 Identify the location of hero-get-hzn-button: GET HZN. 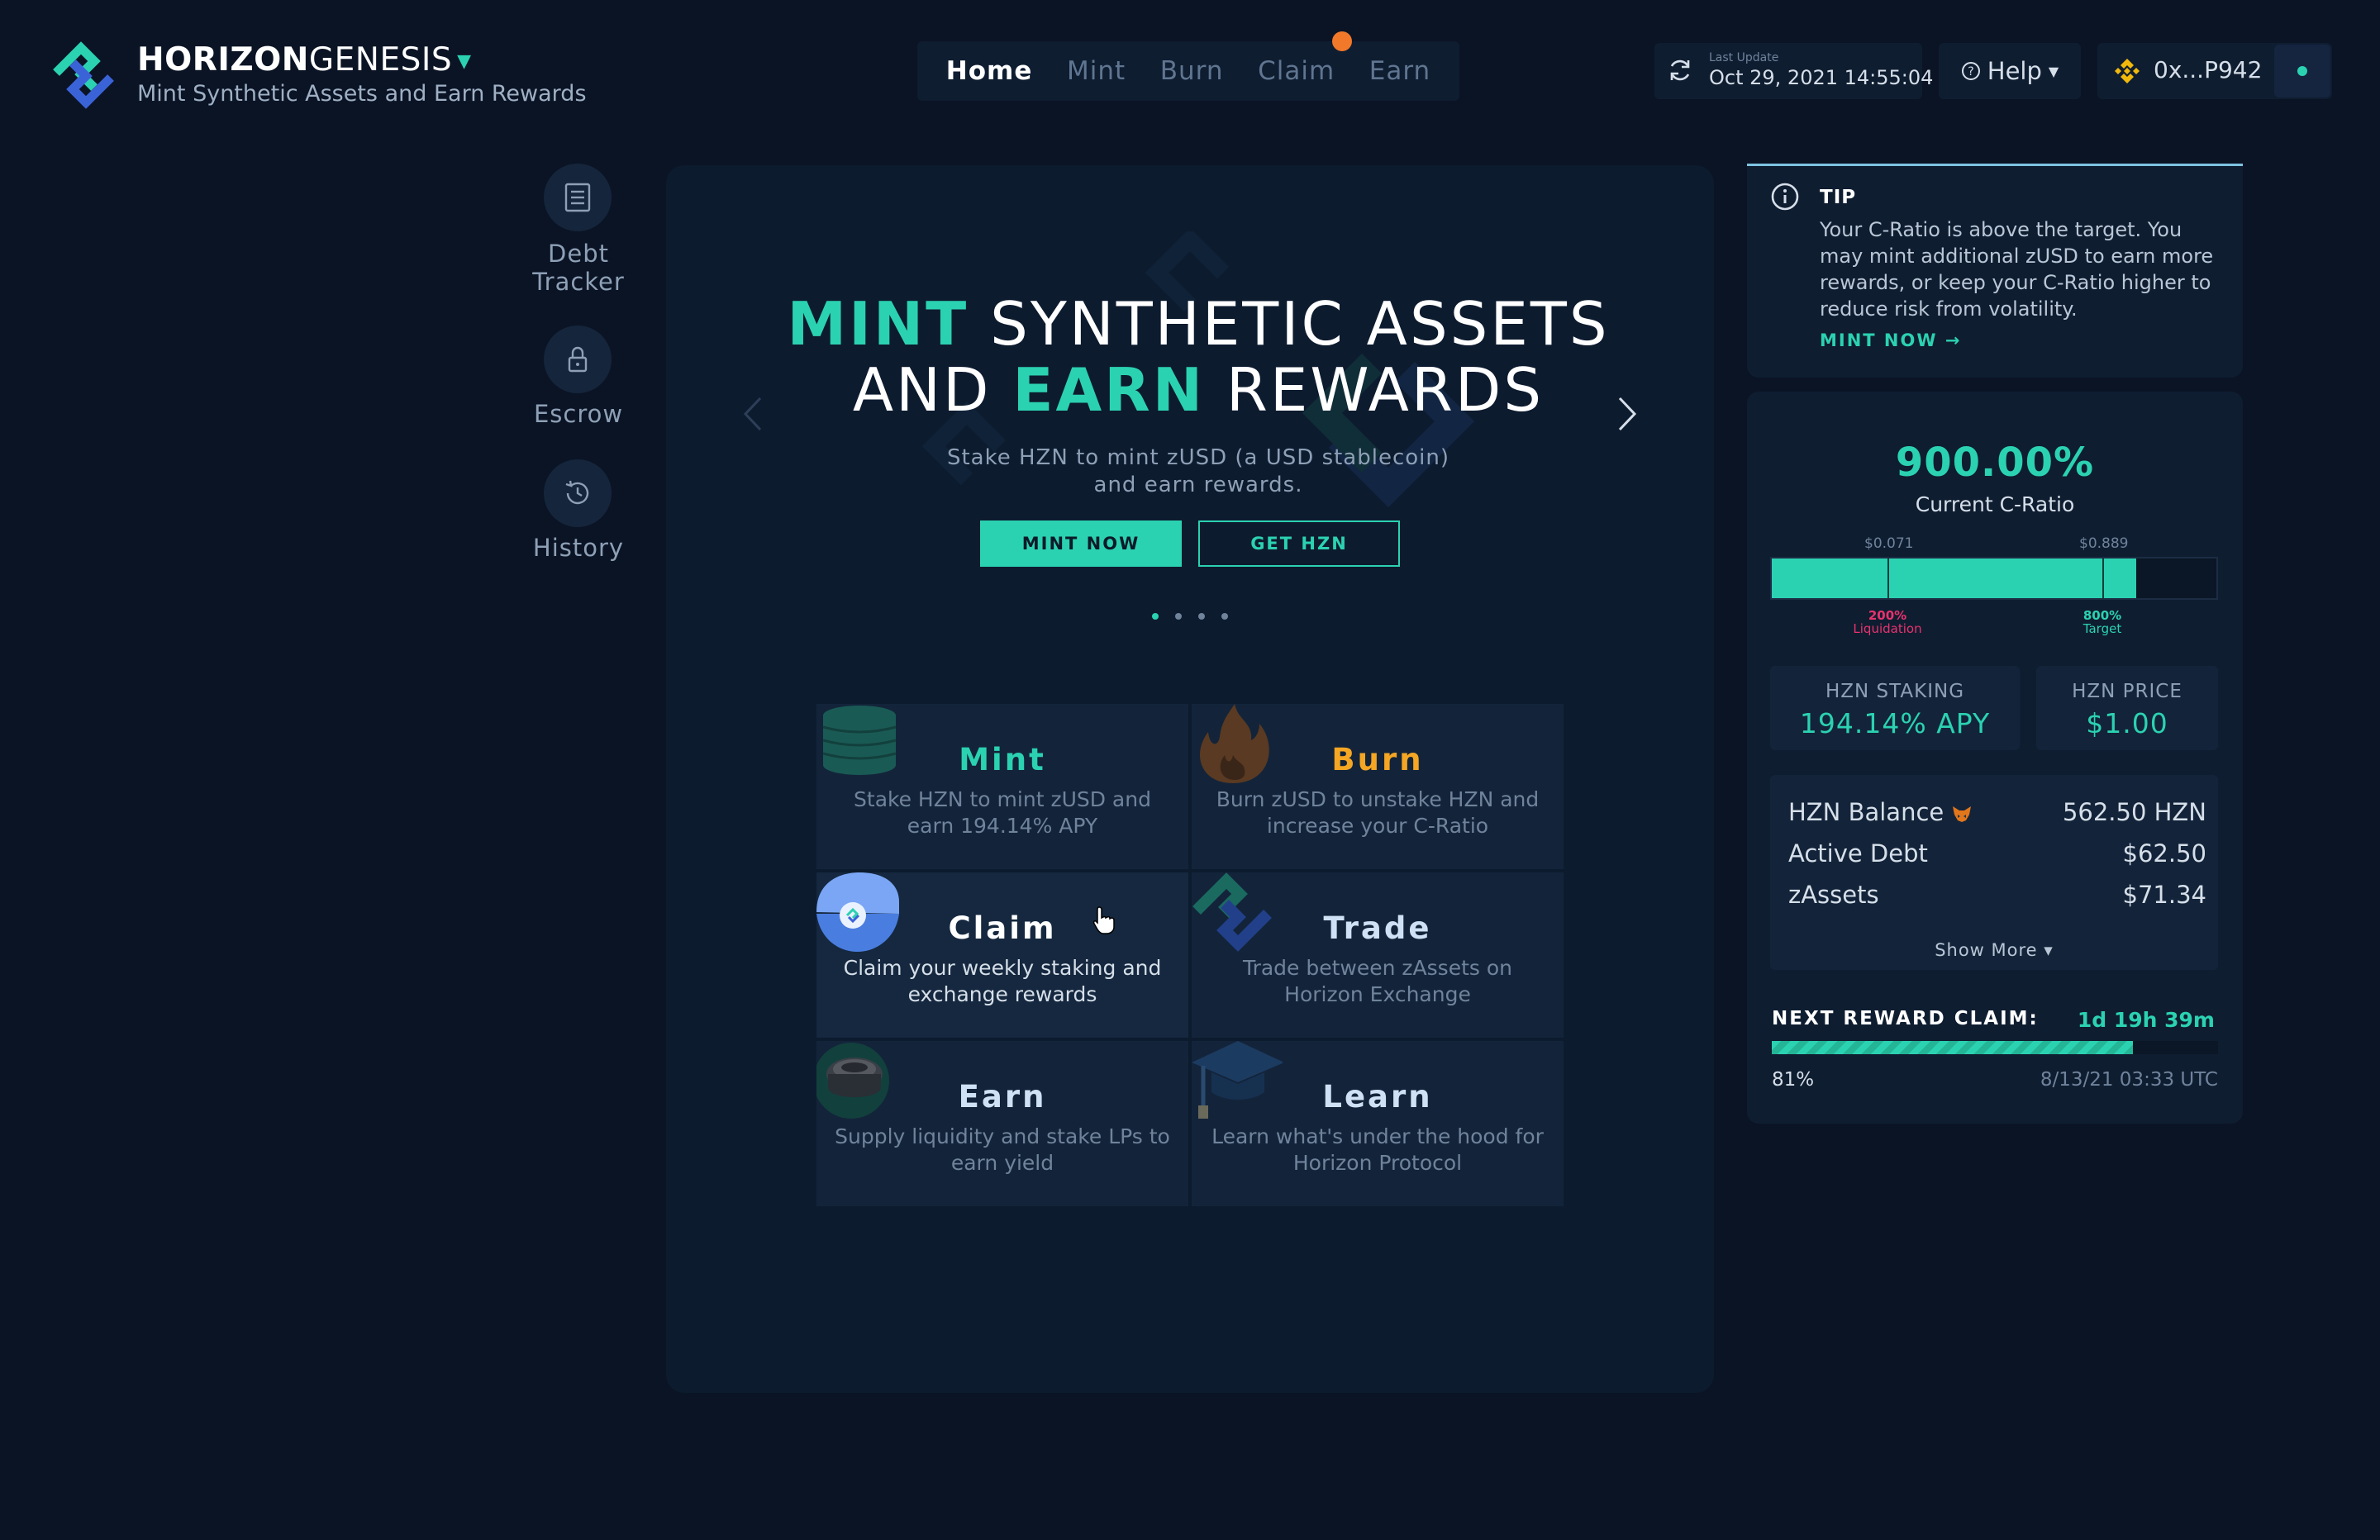
(1299, 543).